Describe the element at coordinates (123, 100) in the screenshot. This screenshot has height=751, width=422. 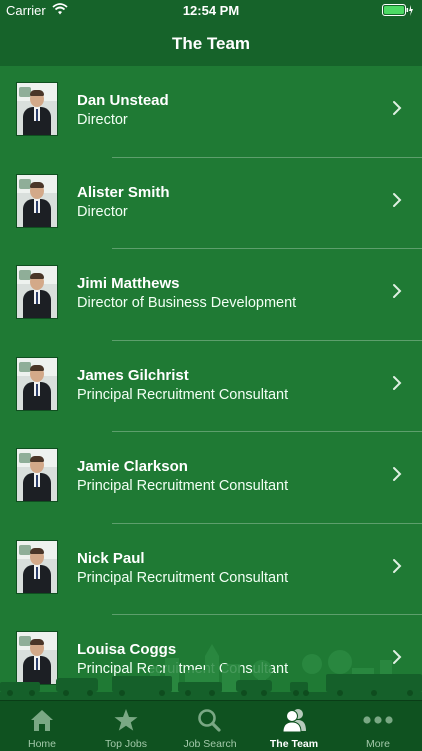
I see `team-member-name: Dan Unstead` at that location.